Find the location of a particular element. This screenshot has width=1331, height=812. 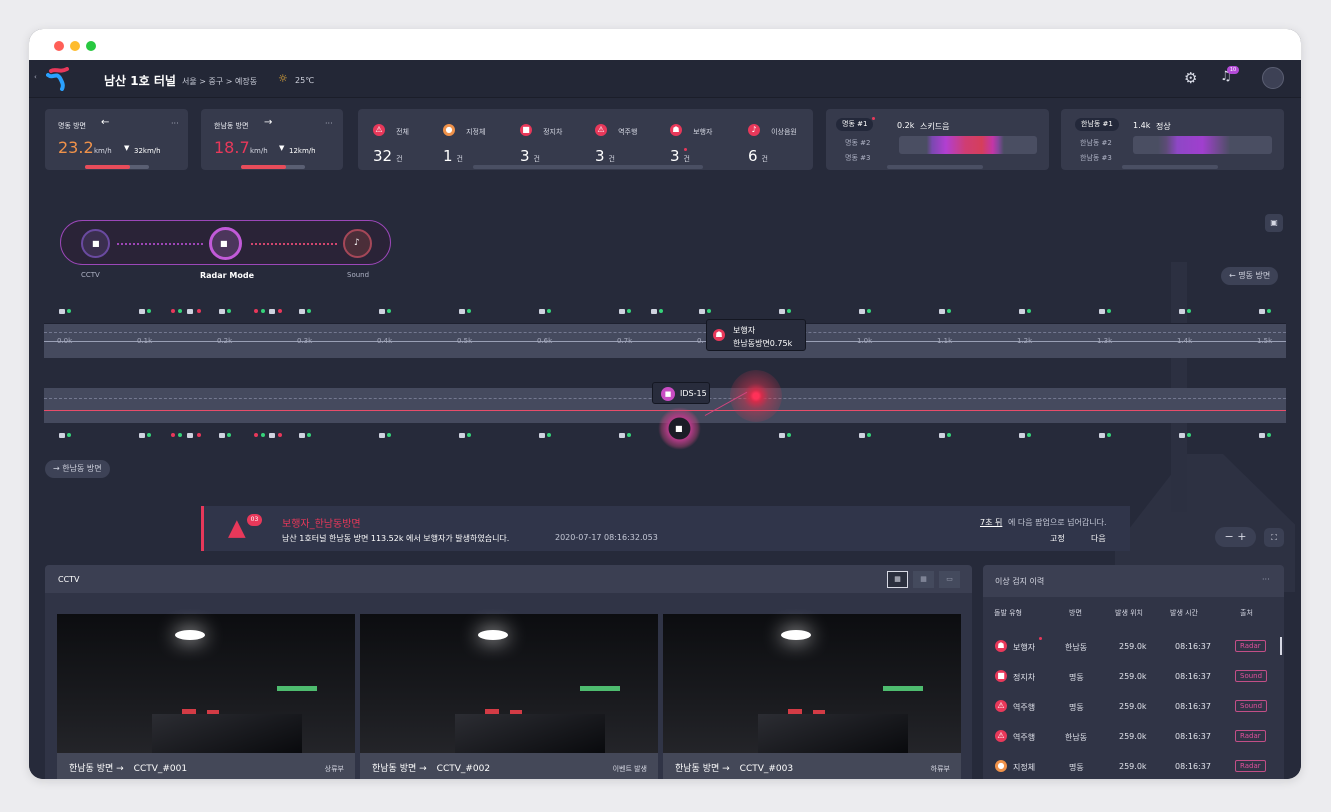

countdown-link: 7초 뒤 is located at coordinates (991, 522).